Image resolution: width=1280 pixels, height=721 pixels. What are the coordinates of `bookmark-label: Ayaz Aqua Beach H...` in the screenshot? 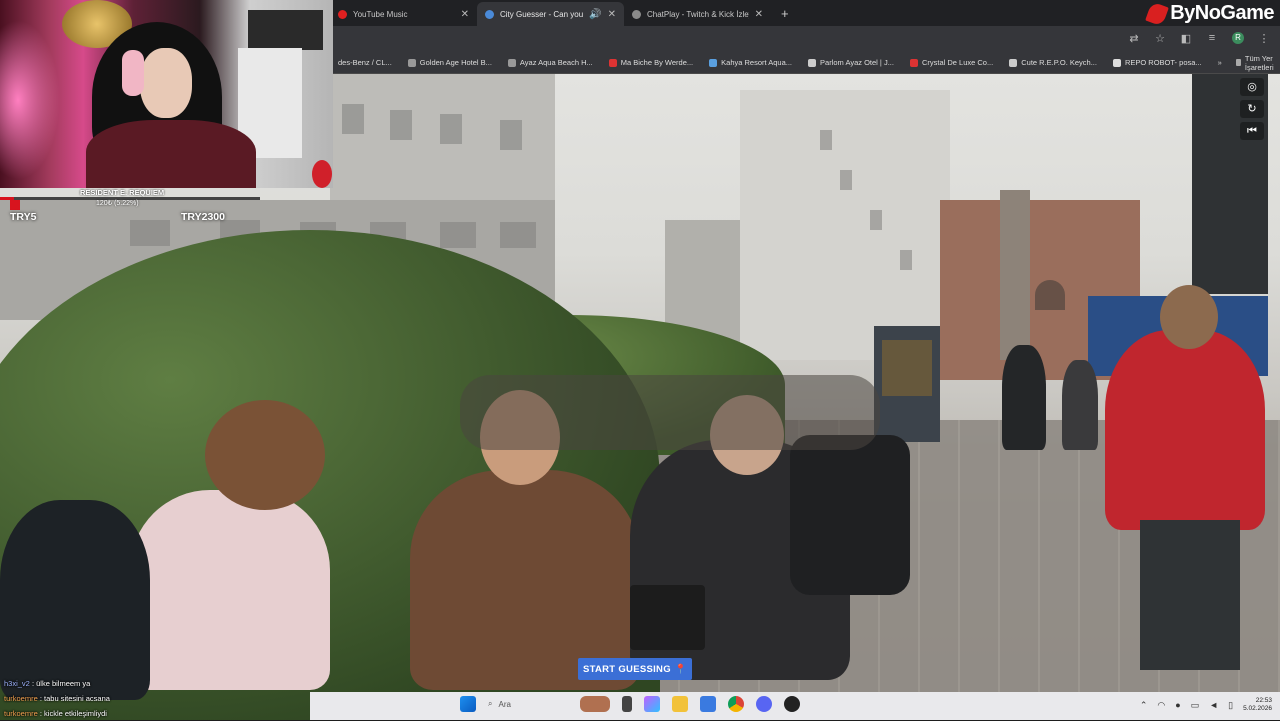 It's located at (556, 62).